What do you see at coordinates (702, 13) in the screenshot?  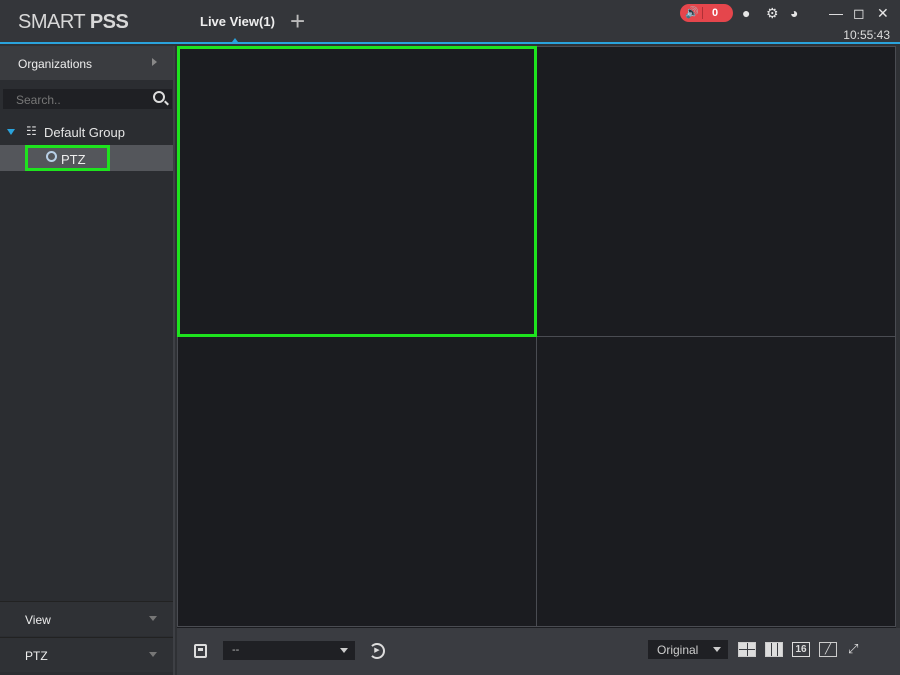 I see `divider` at bounding box center [702, 13].